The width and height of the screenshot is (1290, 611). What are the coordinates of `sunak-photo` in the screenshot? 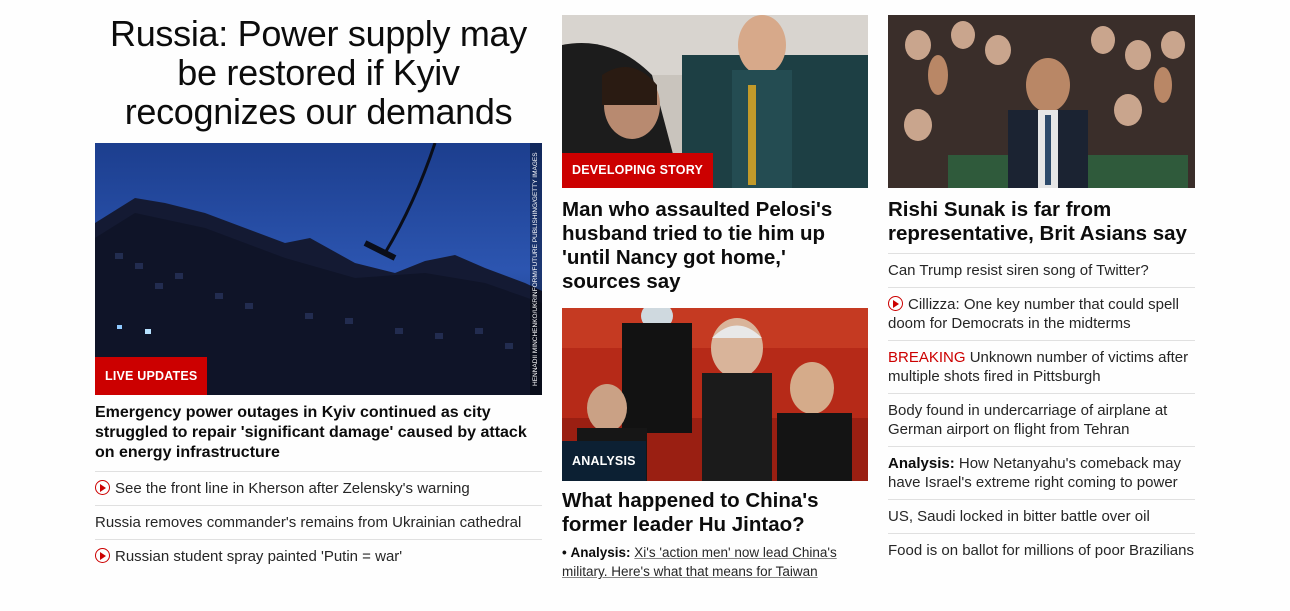 It's located at (1041, 101).